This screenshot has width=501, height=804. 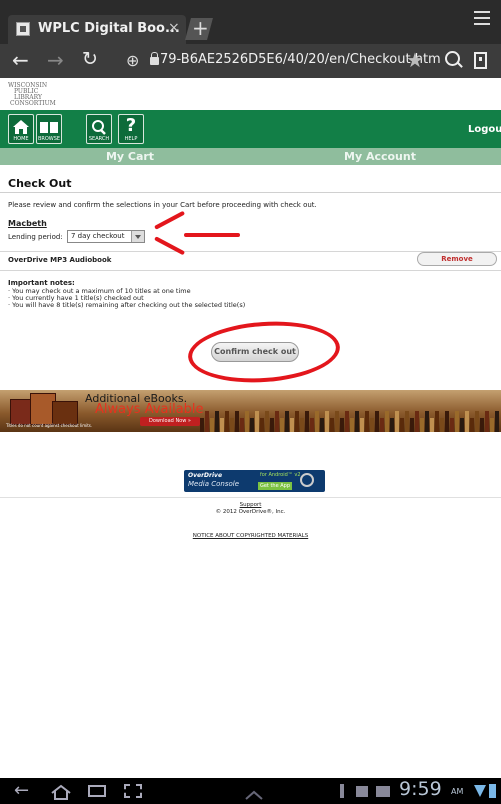 I want to click on forward-icon: →, so click(x=55, y=60).